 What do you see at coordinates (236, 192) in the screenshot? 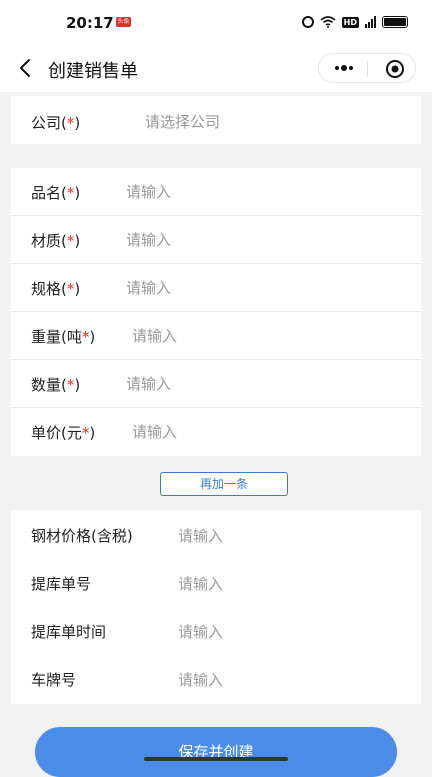
I see `product-name-input` at bounding box center [236, 192].